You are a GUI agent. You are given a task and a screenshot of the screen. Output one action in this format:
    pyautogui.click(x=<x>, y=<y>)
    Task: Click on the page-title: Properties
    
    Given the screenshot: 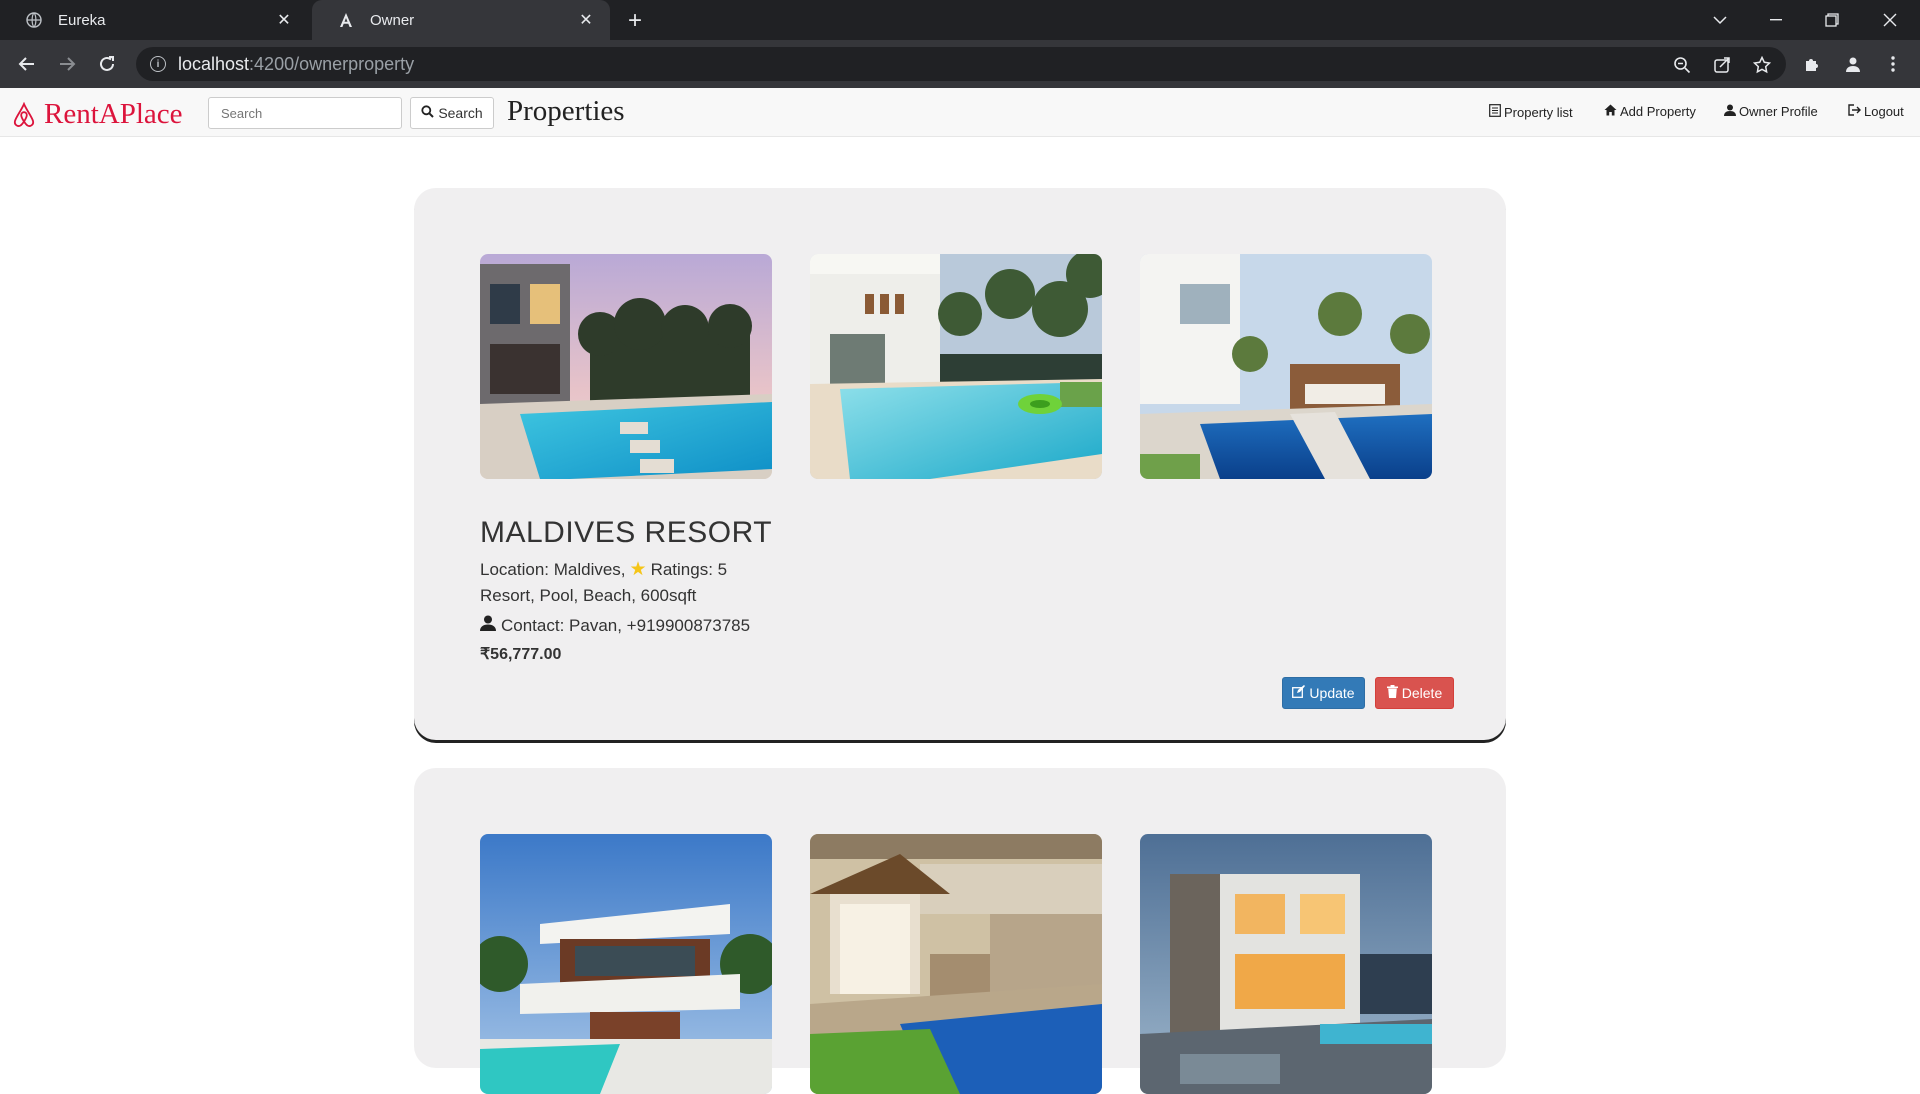 What is the action you would take?
    pyautogui.click(x=566, y=111)
    